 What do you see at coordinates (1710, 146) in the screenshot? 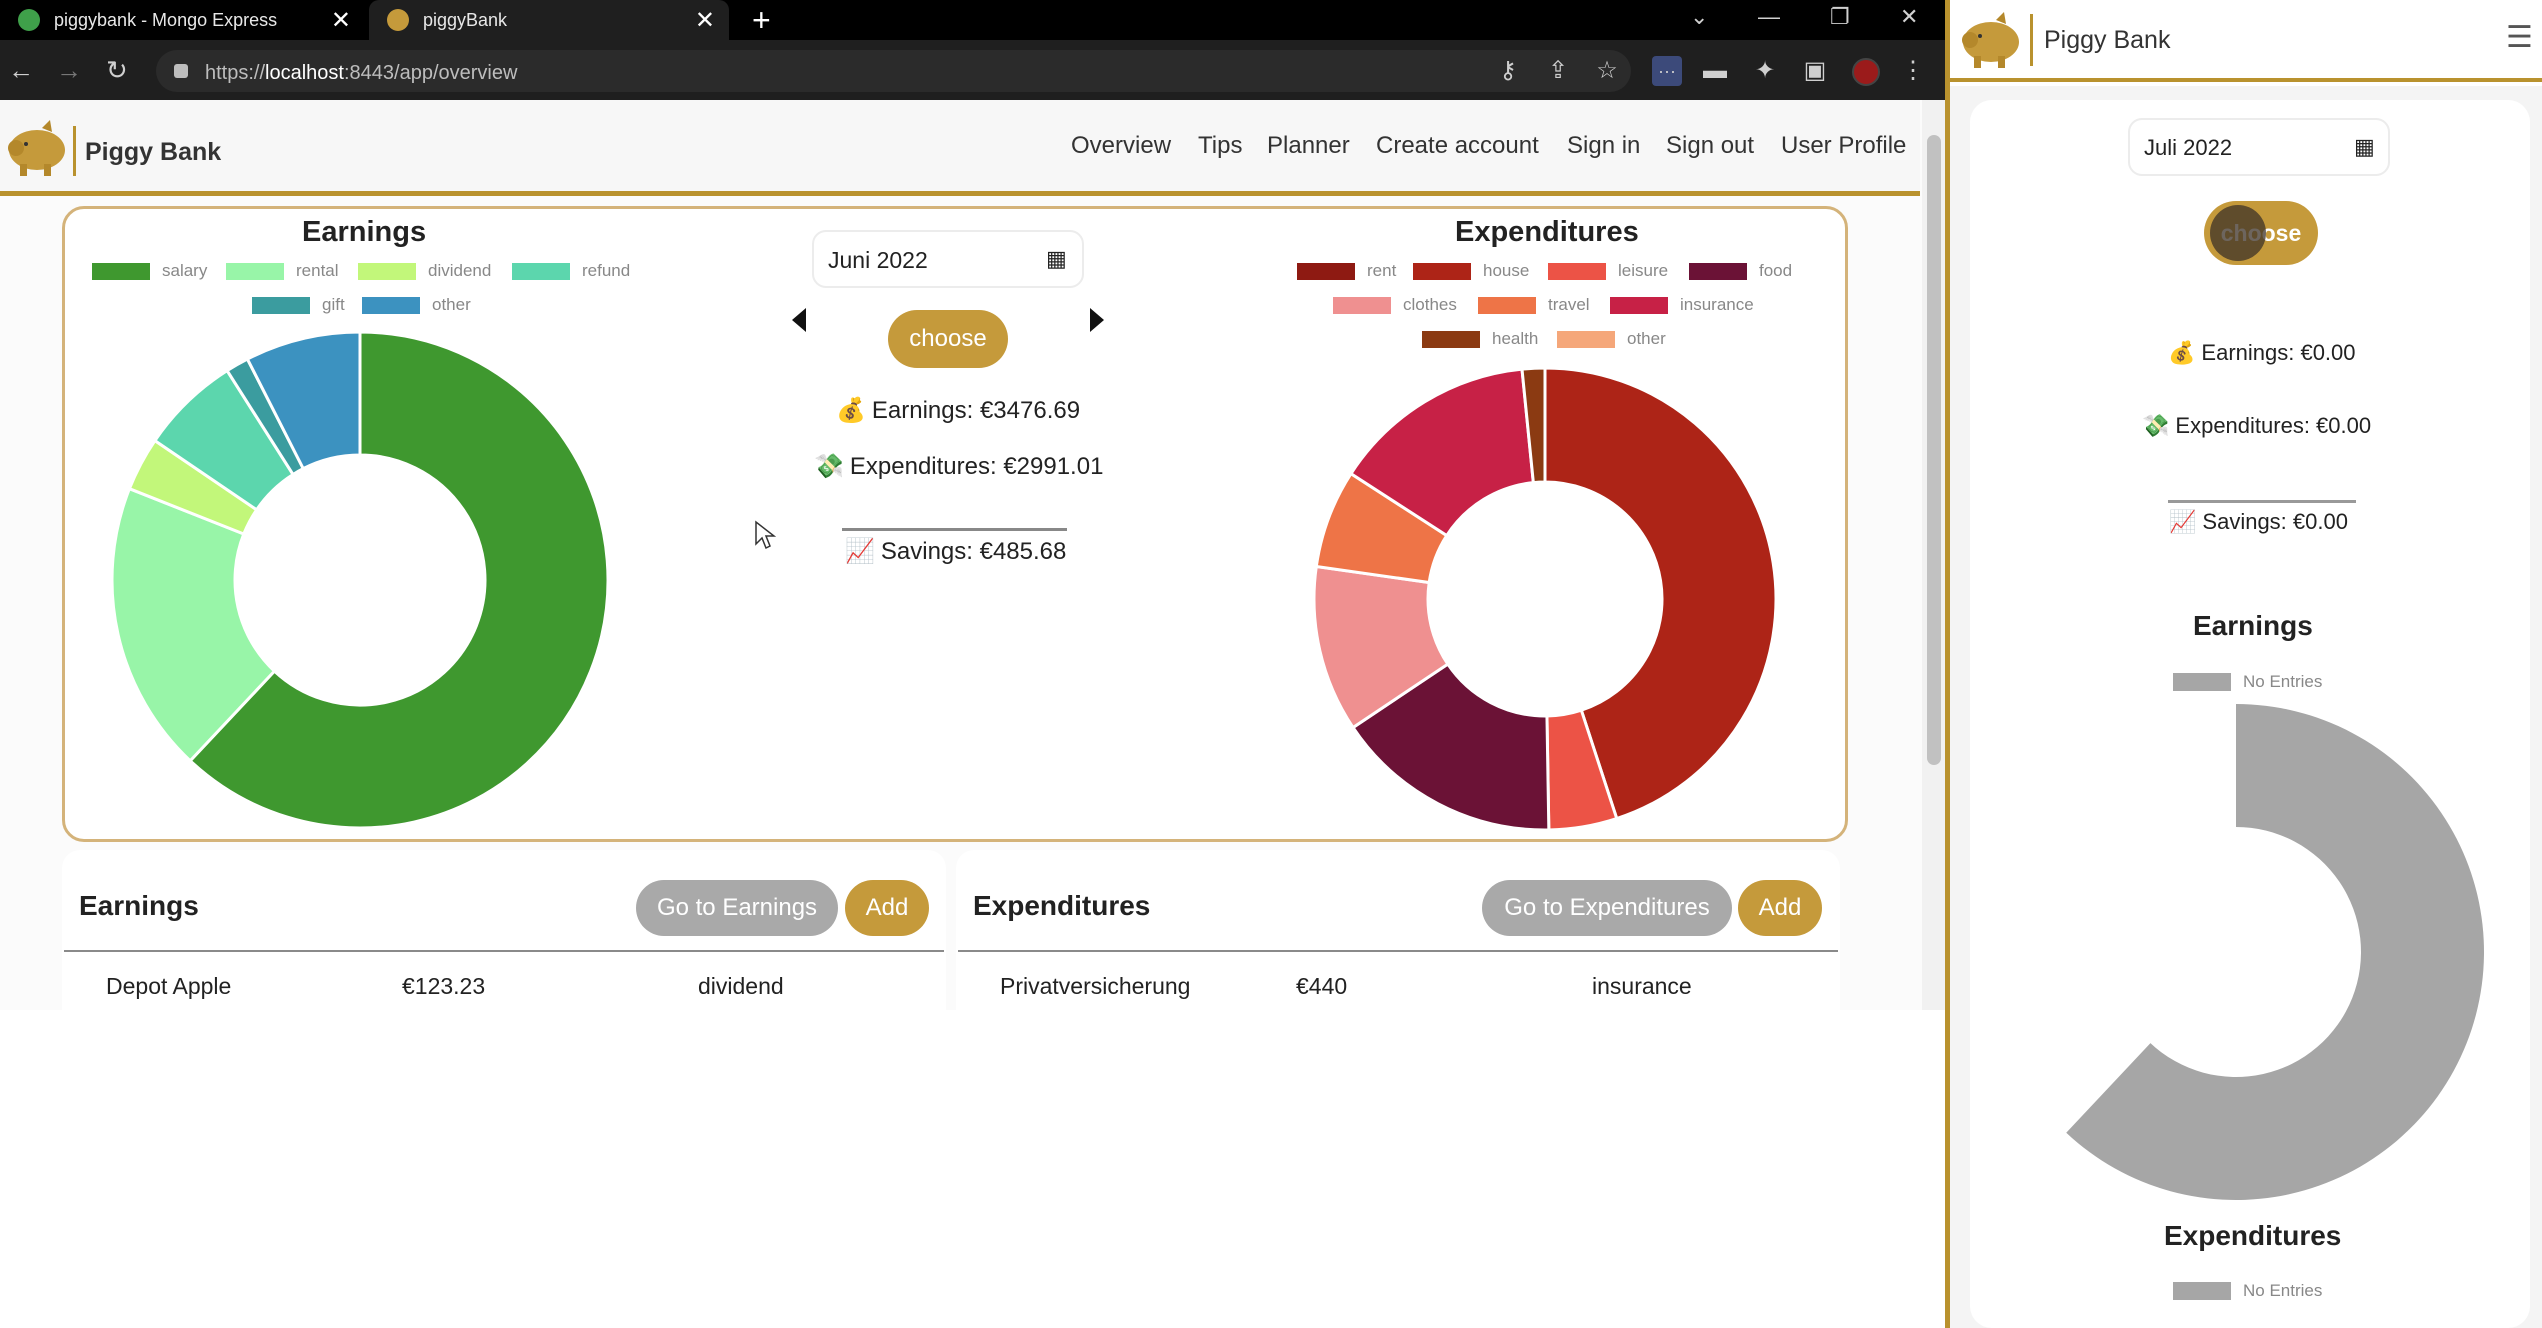
I see `nav-sign-out: Sign out` at bounding box center [1710, 146].